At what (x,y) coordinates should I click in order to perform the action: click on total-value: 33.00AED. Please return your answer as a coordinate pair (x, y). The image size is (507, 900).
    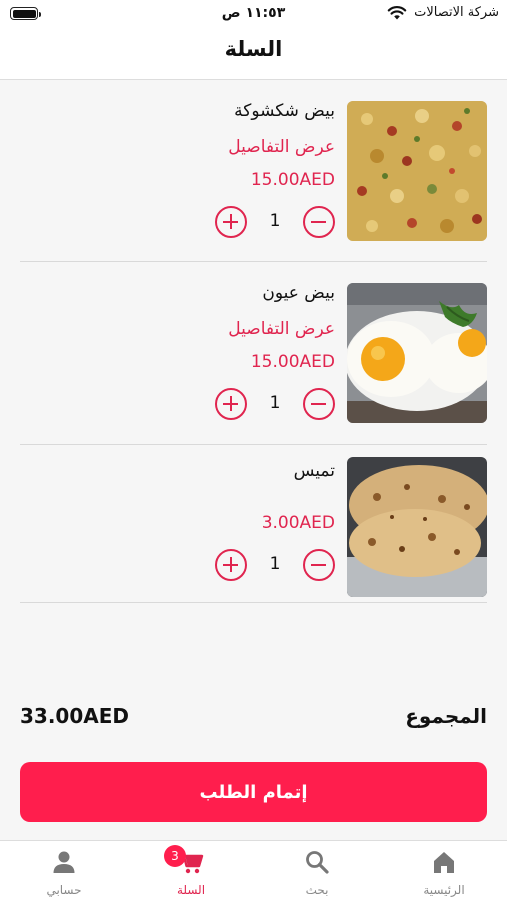
    Looking at the image, I should click on (75, 716).